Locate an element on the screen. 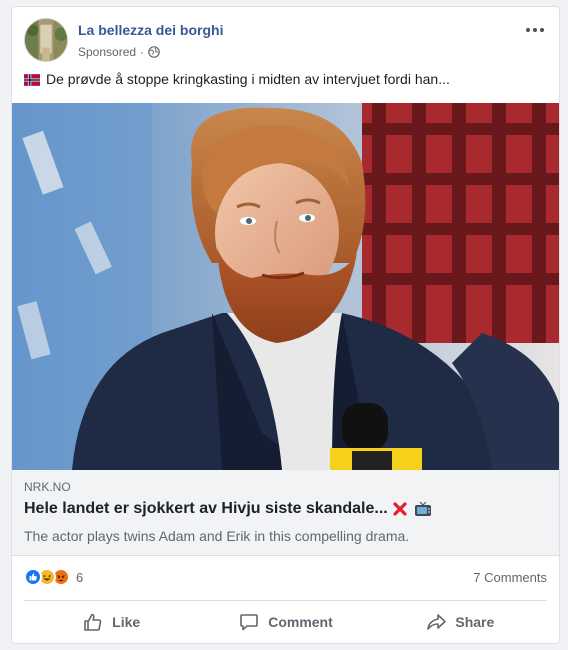  share-button: Share is located at coordinates (460, 622).